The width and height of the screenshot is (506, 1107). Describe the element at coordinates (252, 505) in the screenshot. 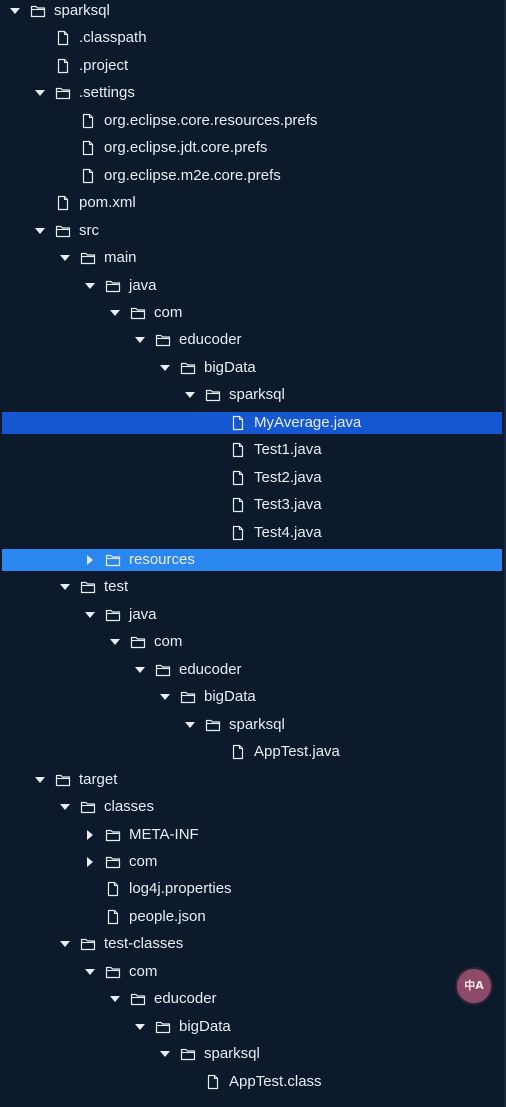

I see `tree-file-row: Test3.java` at that location.